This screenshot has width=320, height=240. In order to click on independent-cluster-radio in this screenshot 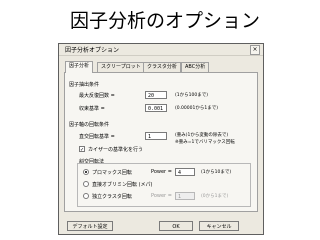, I will do `click(86, 196)`.